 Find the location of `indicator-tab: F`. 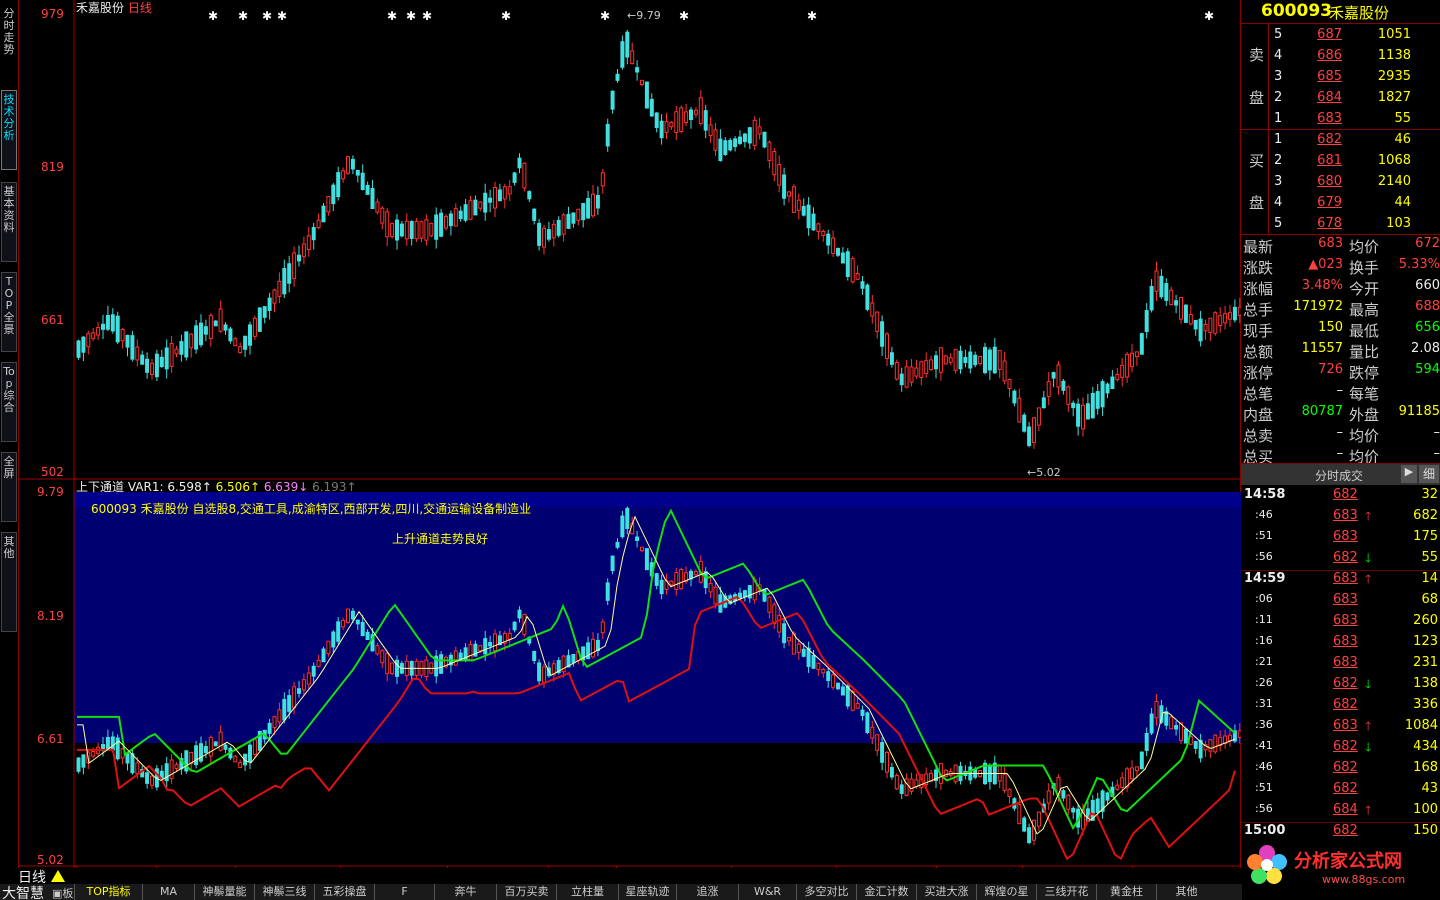

indicator-tab: F is located at coordinates (404, 892).